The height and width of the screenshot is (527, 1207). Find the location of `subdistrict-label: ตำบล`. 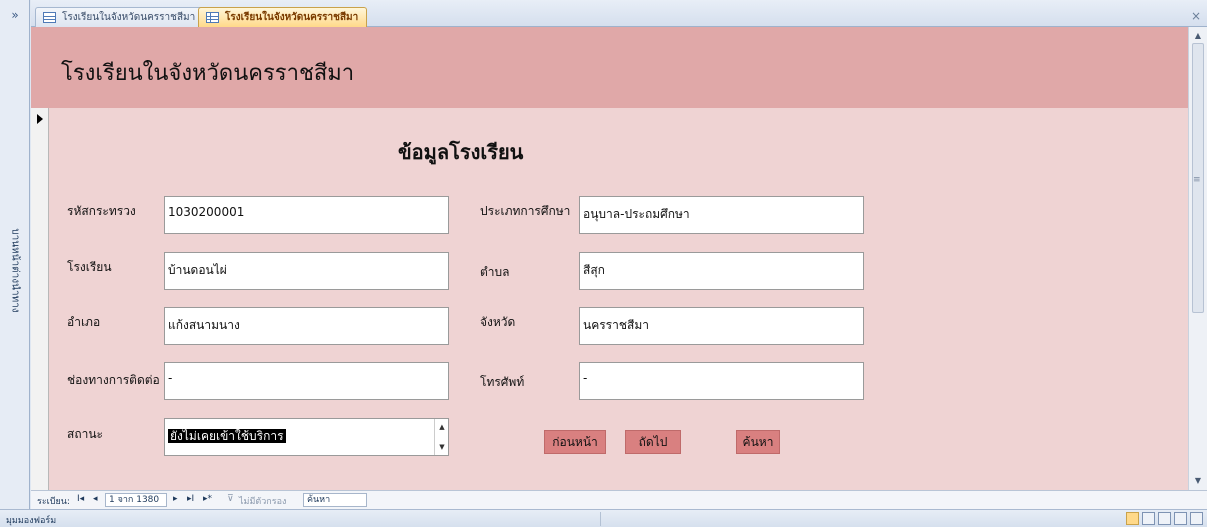

subdistrict-label: ตำบล is located at coordinates (495, 272).